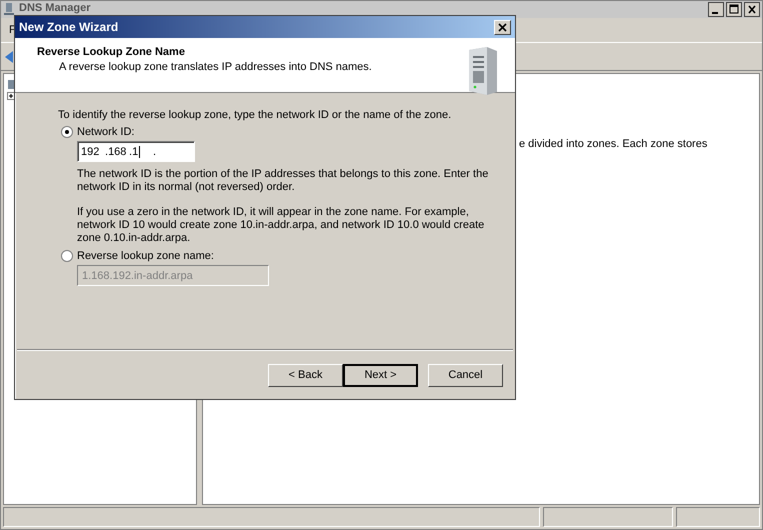 This screenshot has width=763, height=530. What do you see at coordinates (752, 9) in the screenshot?
I see `close-icon` at bounding box center [752, 9].